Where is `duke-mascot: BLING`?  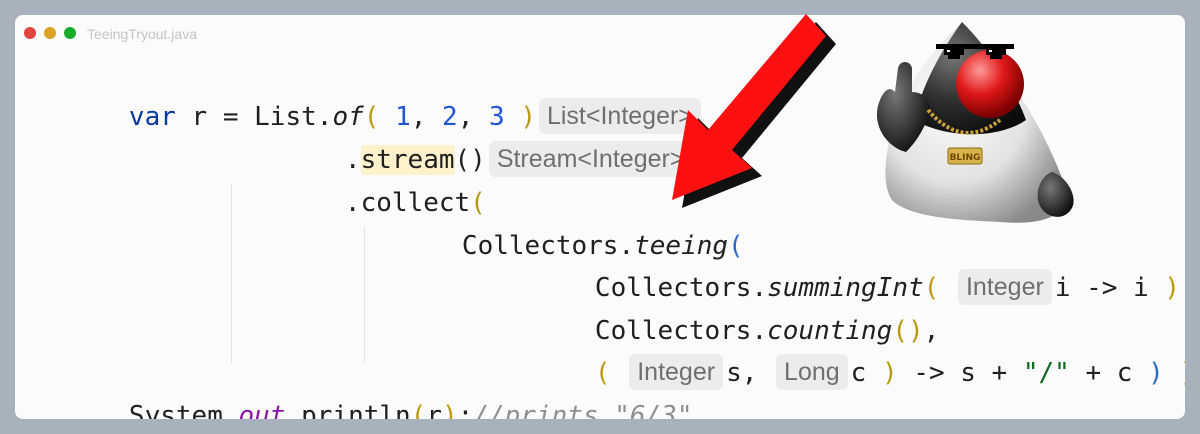 duke-mascot: BLING is located at coordinates (975, 122).